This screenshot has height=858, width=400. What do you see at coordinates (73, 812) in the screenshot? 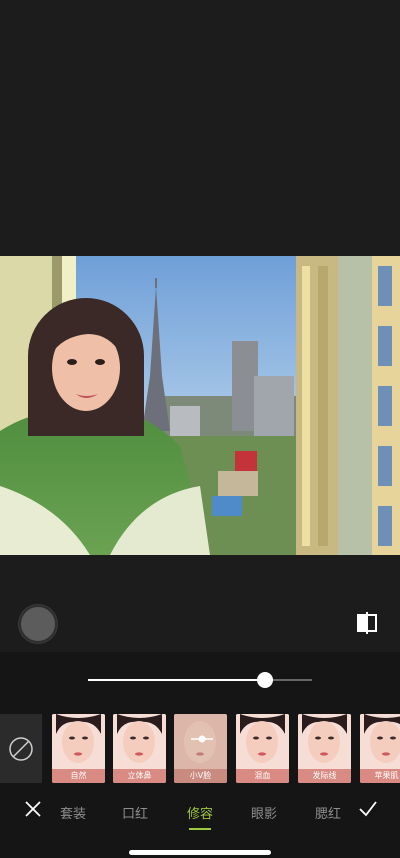
I see `tab-makeup-set: 套装` at bounding box center [73, 812].